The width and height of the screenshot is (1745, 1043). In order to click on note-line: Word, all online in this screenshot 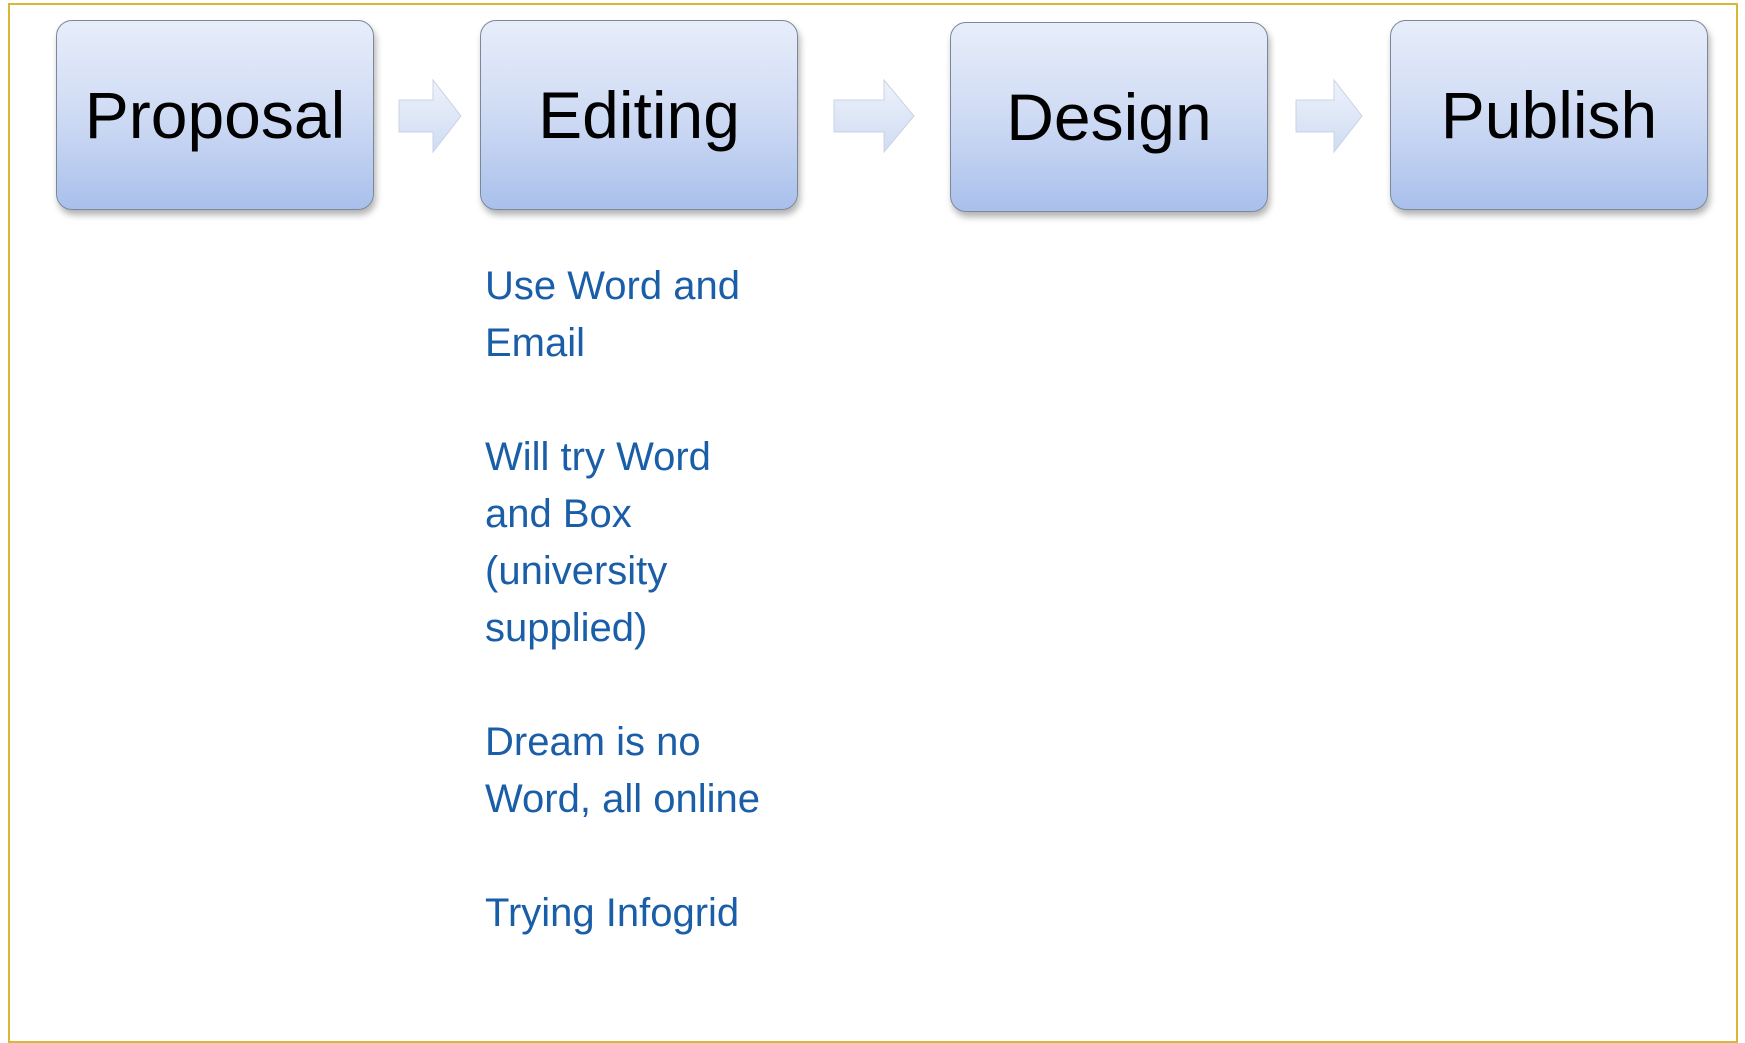, I will do `click(622, 799)`.